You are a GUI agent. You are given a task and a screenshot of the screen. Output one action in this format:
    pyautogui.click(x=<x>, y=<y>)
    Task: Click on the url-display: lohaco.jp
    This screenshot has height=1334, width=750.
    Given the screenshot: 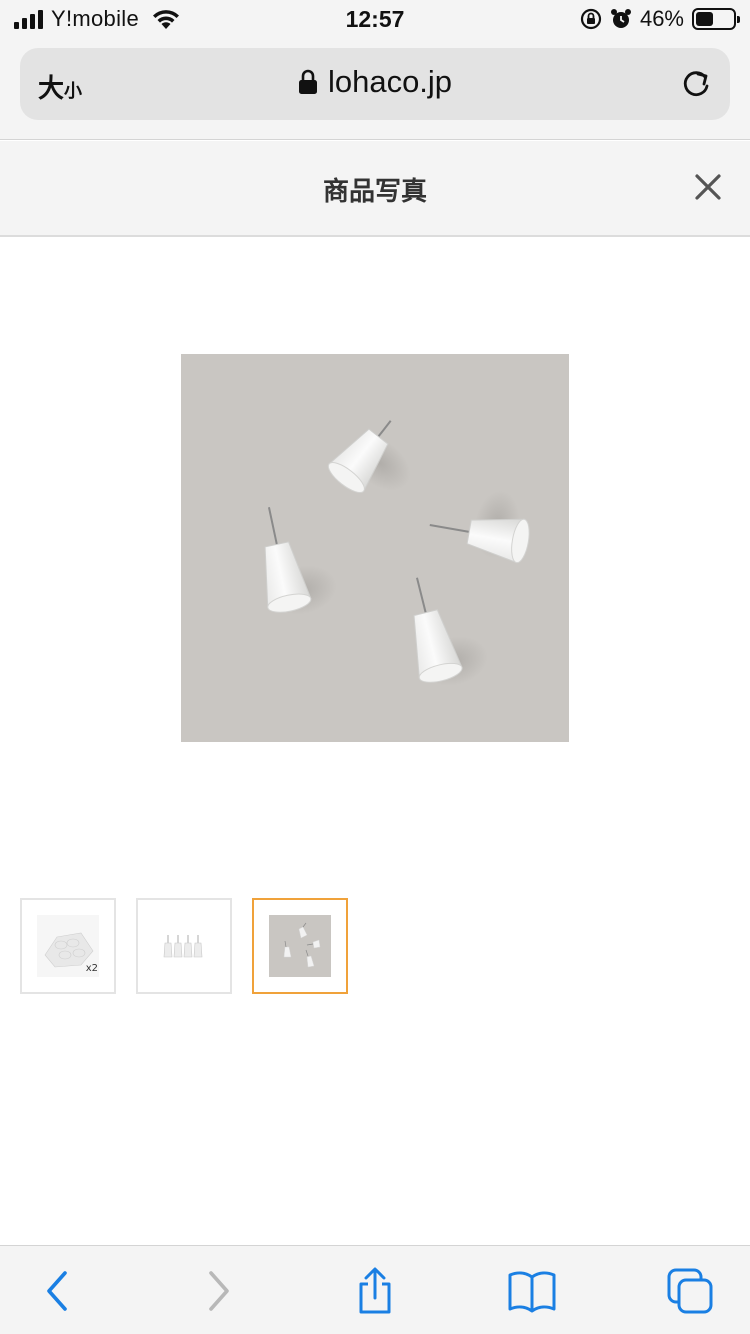 What is the action you would take?
    pyautogui.click(x=375, y=82)
    